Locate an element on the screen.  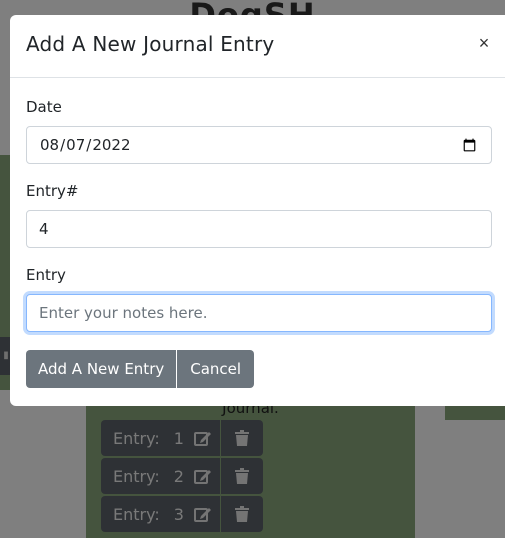
add-new-entry-button: Add A New Entry is located at coordinates (101, 369).